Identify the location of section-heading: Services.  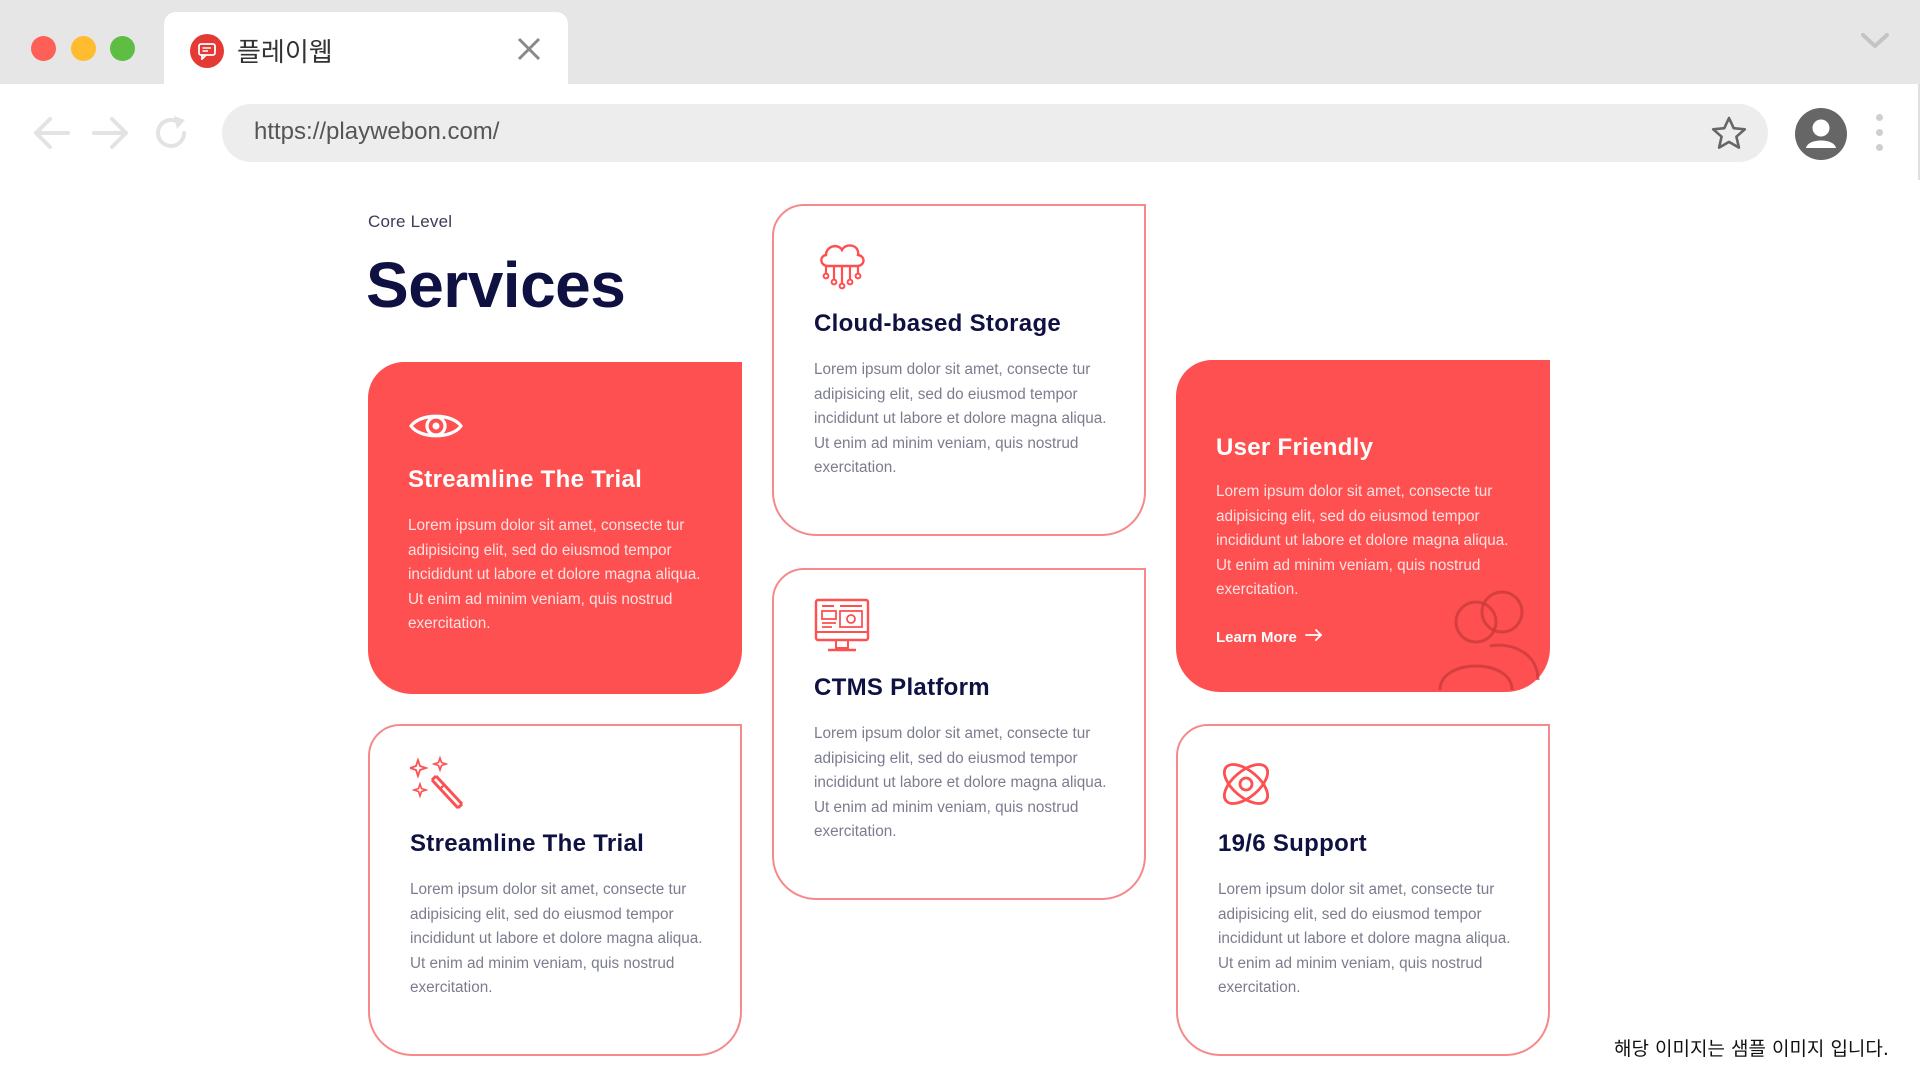
(496, 285).